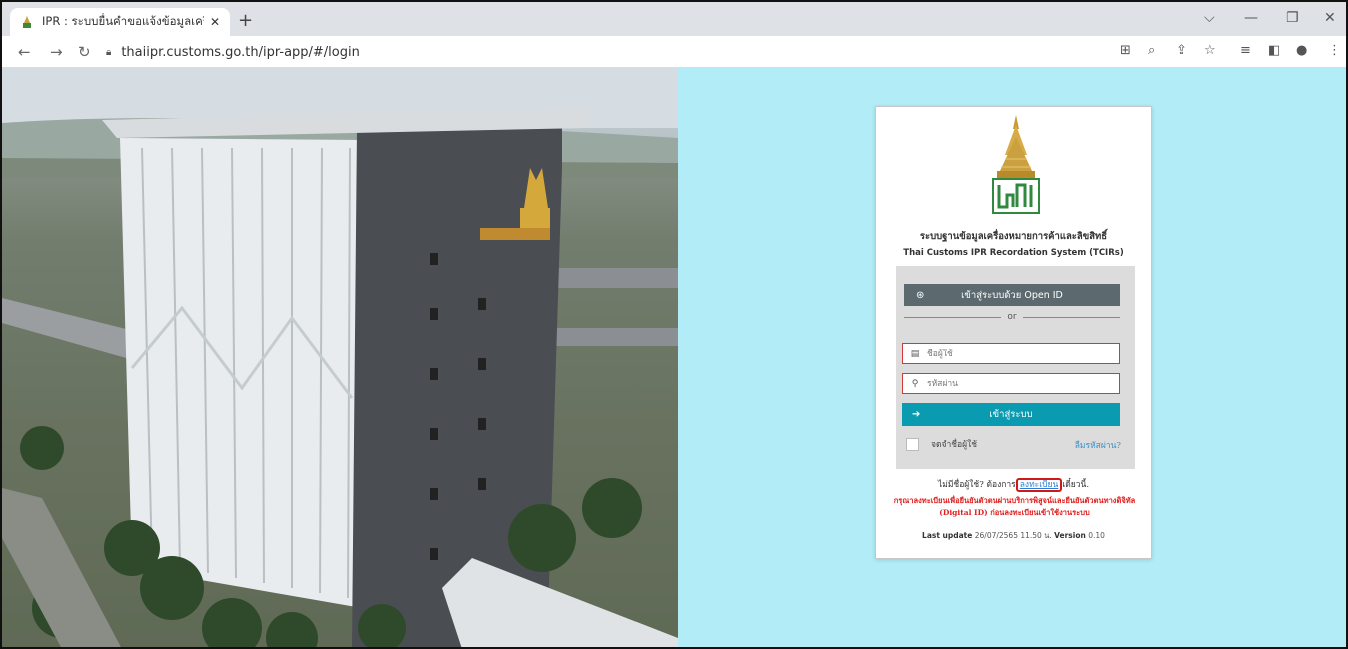 The height and width of the screenshot is (649, 1348). I want to click on chevron-down-icon: ⌵, so click(1209, 18).